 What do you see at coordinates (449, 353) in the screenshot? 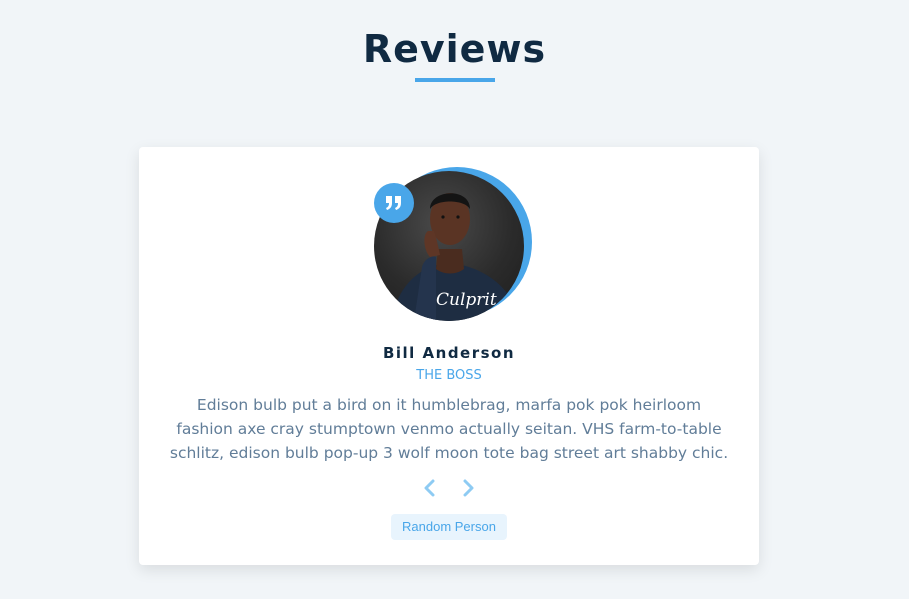
I see `author-name: Bill Anderson` at bounding box center [449, 353].